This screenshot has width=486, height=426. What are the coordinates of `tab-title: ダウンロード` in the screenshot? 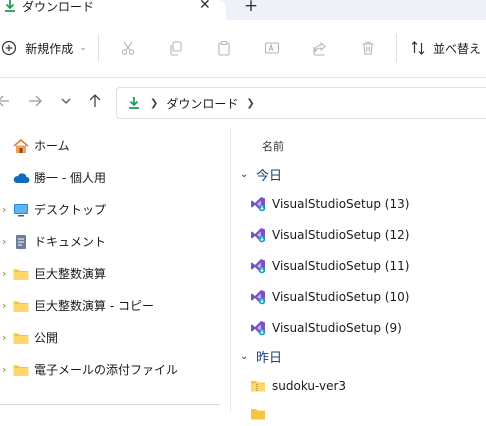 It's located at (58, 7).